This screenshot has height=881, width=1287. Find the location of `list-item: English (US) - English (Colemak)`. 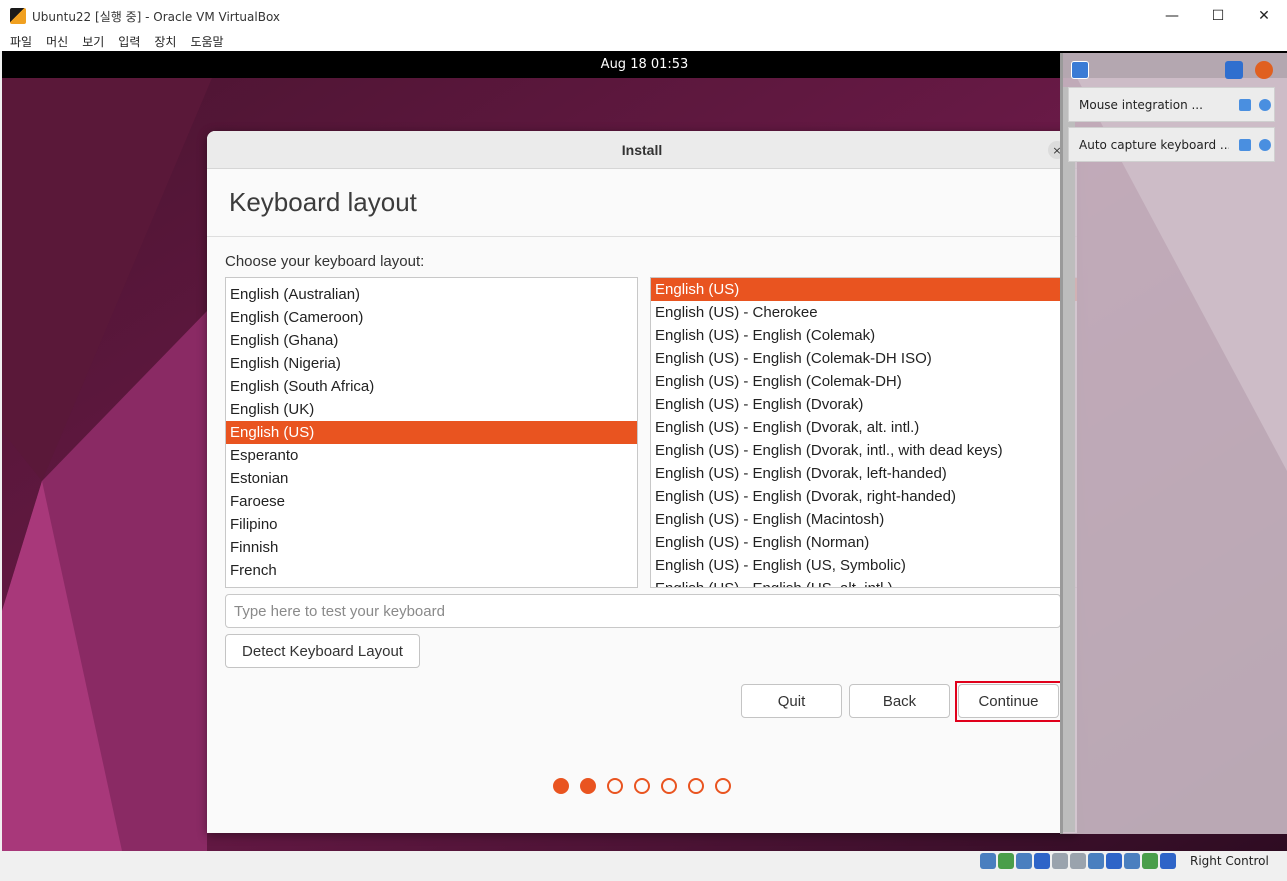

list-item: English (US) - English (Colemak) is located at coordinates (864, 335).